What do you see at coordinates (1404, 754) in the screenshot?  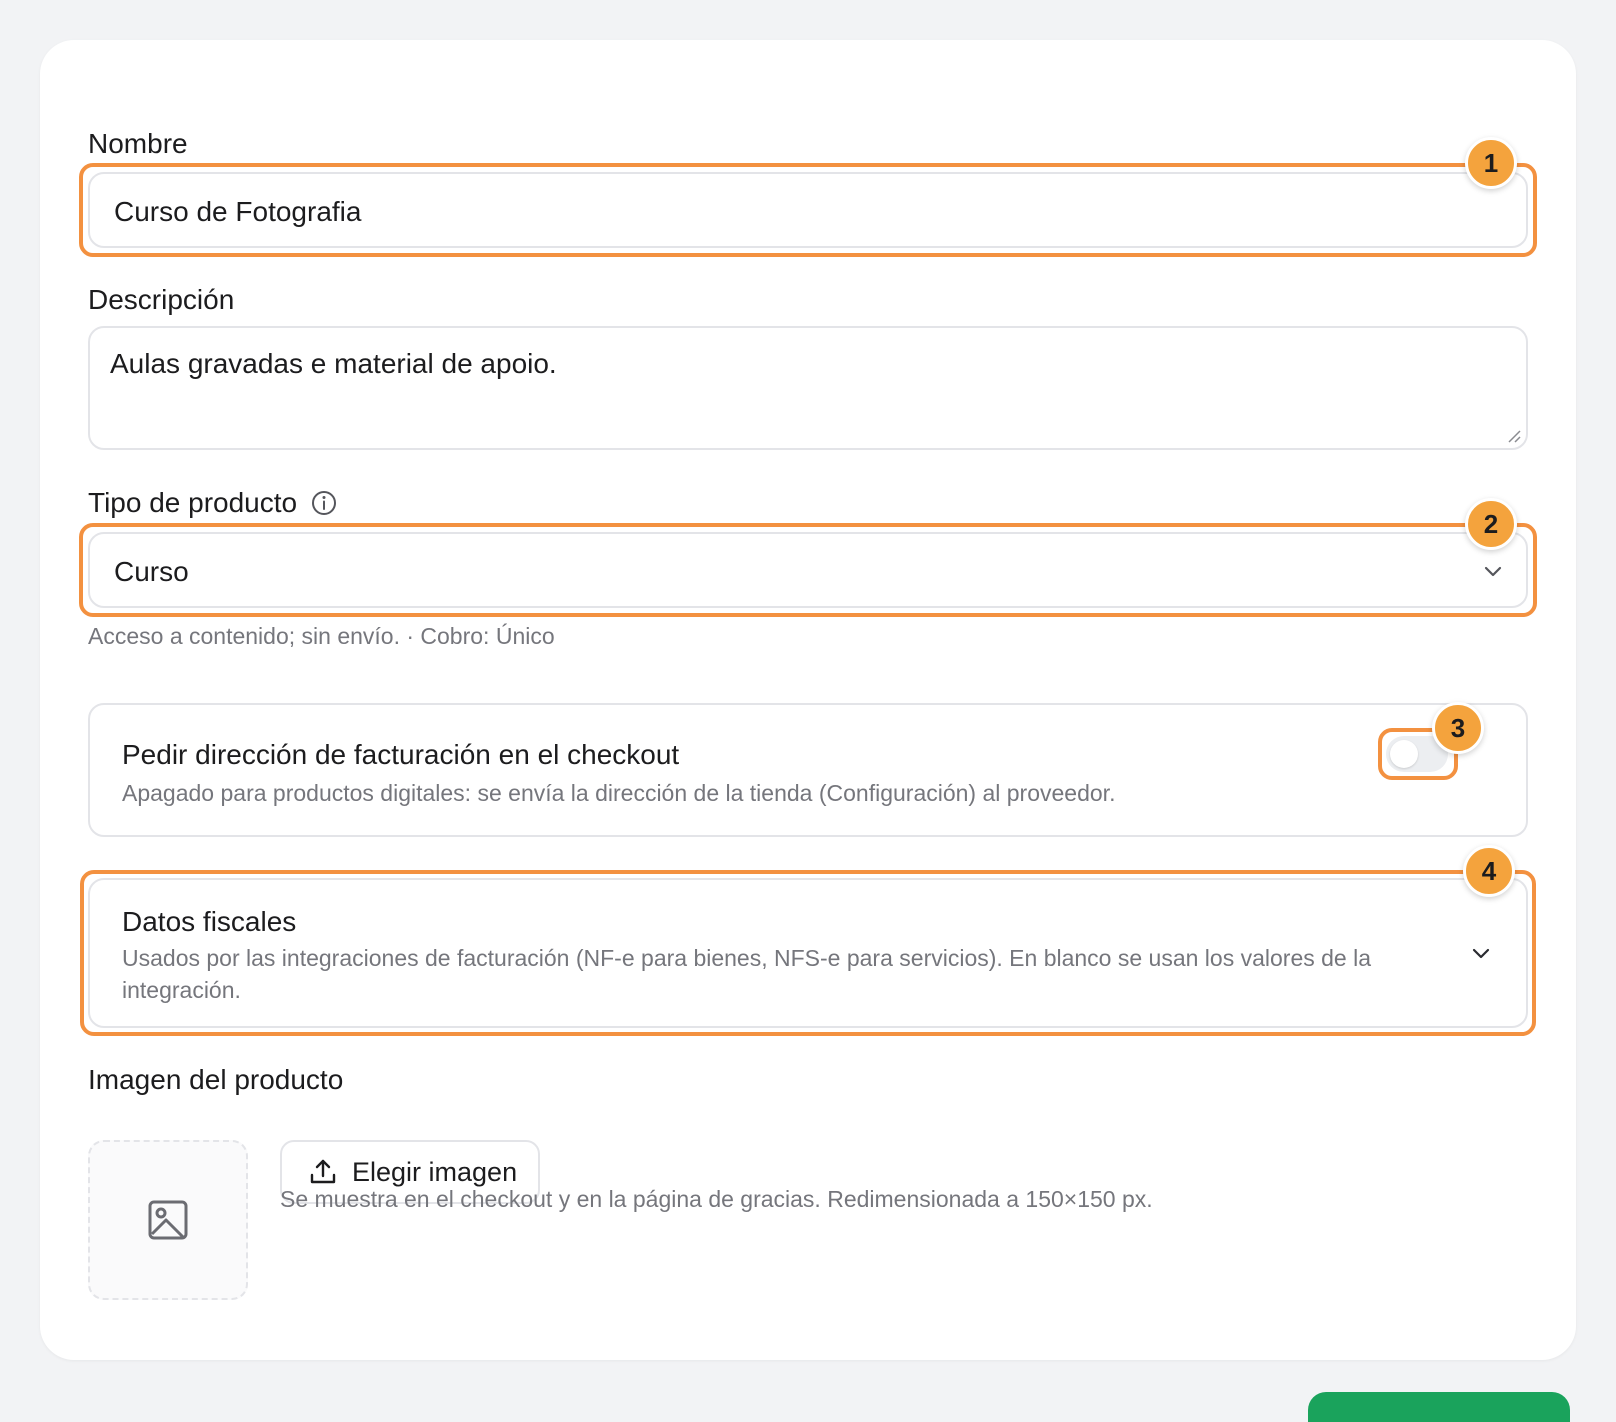 I see `toggle-knob` at bounding box center [1404, 754].